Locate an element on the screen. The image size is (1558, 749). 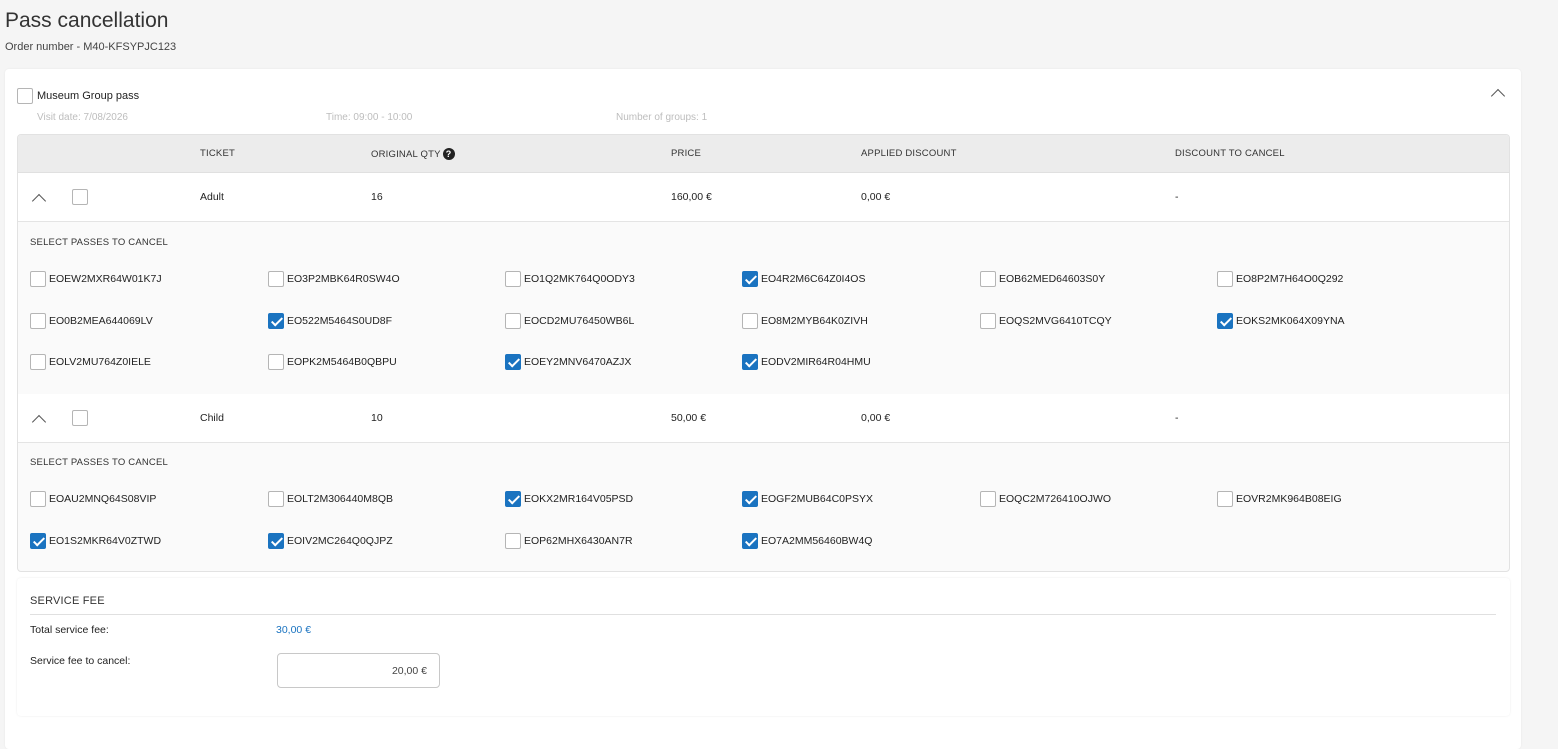
row-collapse-child is located at coordinates (39, 423).